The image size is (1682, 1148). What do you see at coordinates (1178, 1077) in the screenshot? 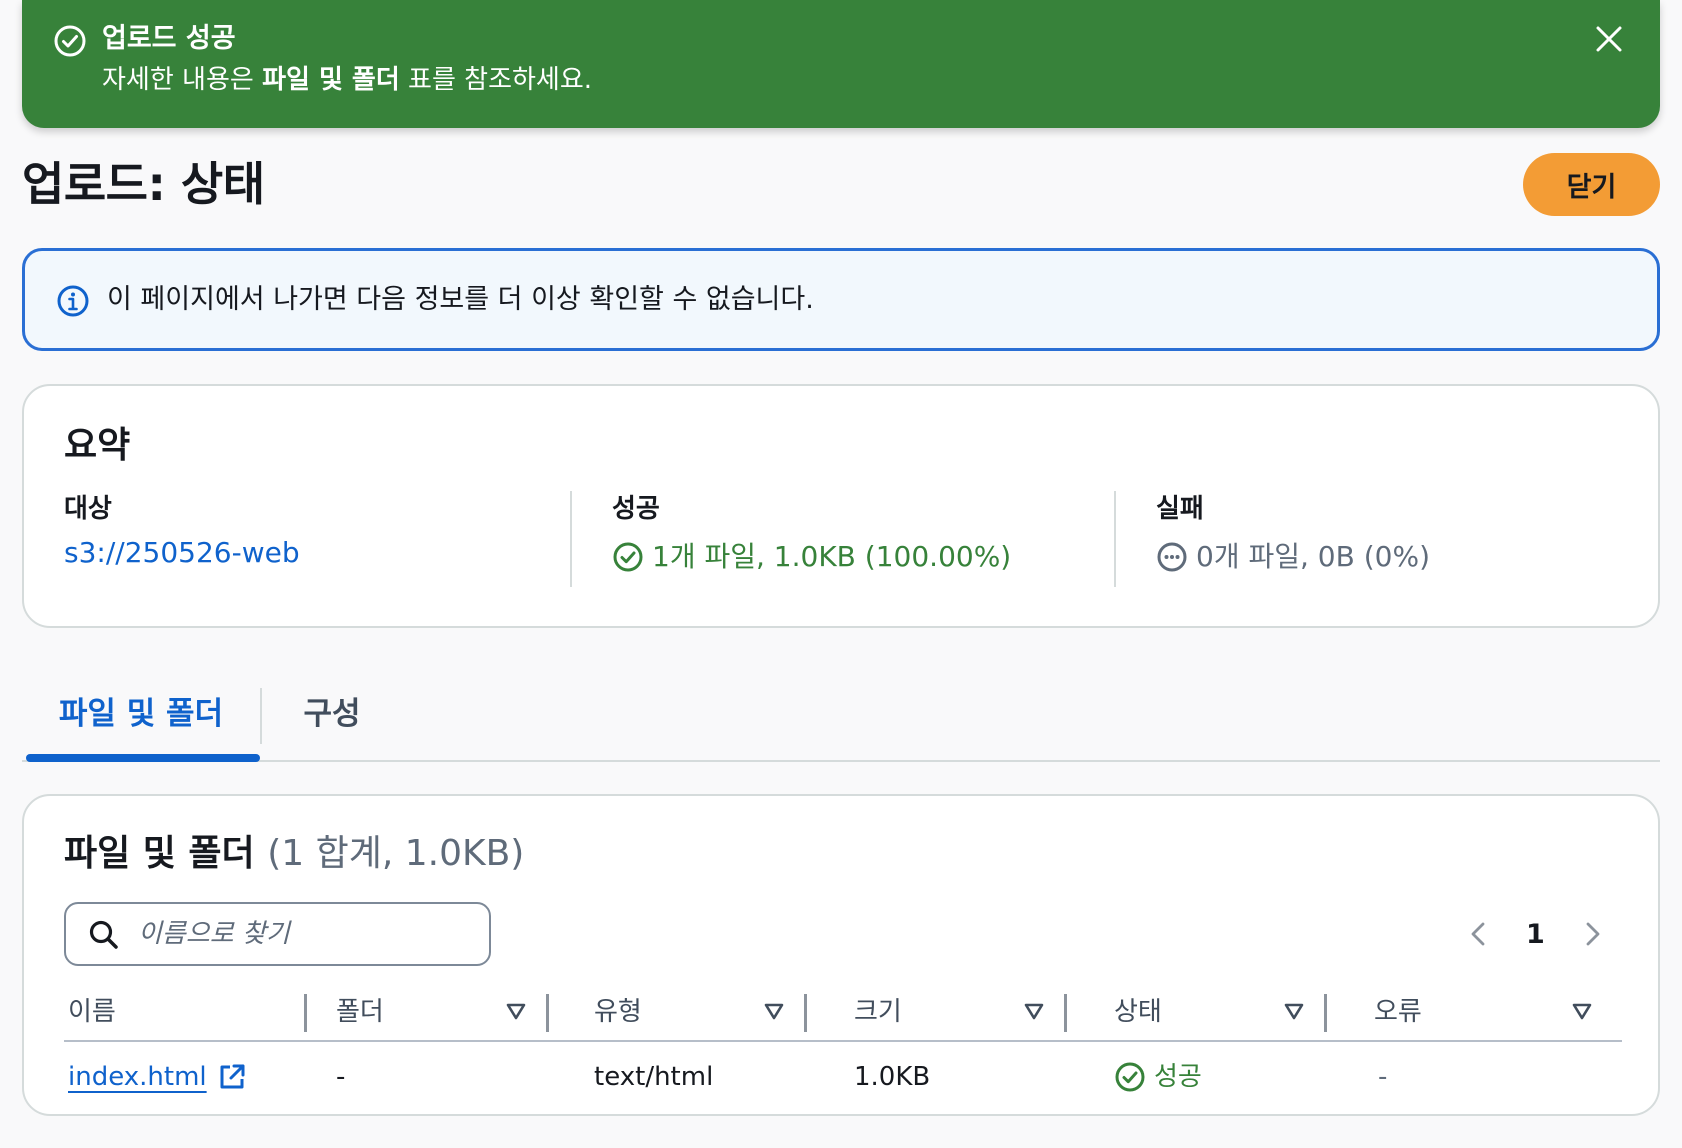
I see `file-status-label: 성공` at bounding box center [1178, 1077].